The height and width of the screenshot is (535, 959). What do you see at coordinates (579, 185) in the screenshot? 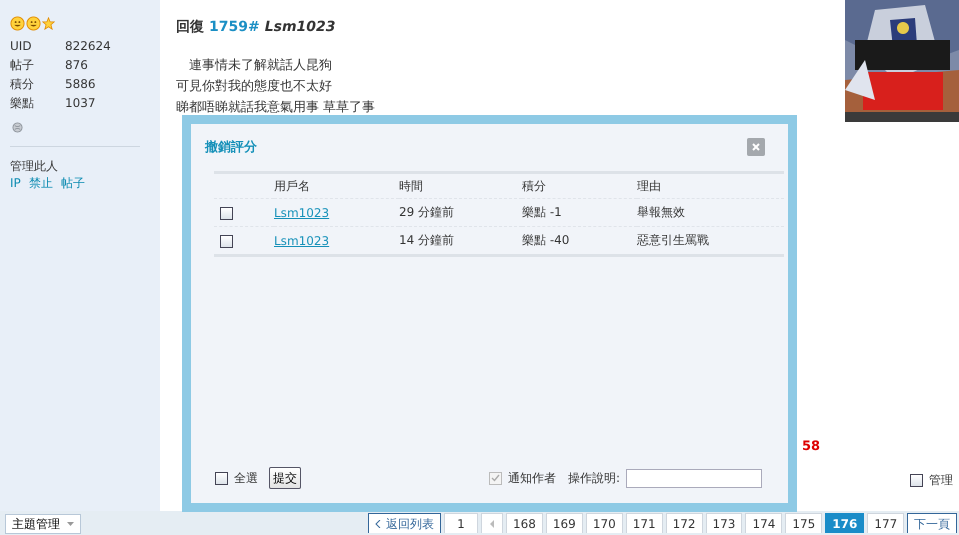
I see `column-header: 積分` at bounding box center [579, 185].